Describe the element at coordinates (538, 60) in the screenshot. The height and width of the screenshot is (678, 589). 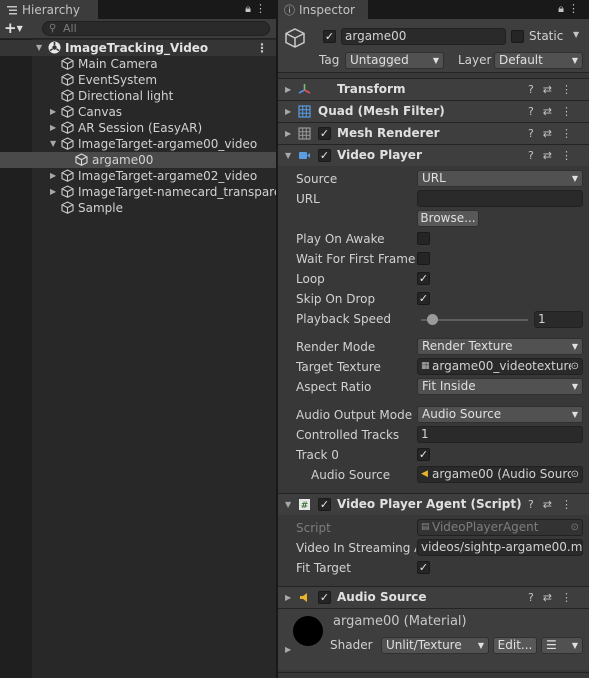
I see `layer-dropdown: Default ▼` at that location.